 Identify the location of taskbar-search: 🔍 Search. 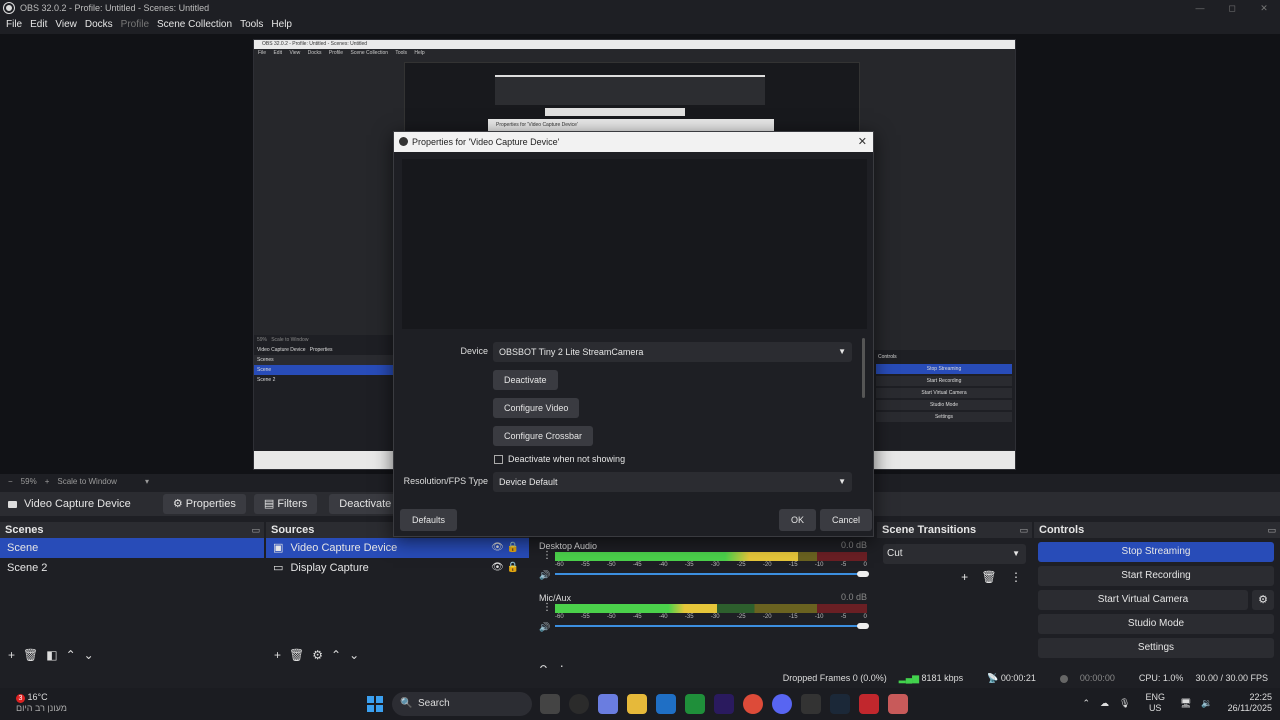
(462, 704).